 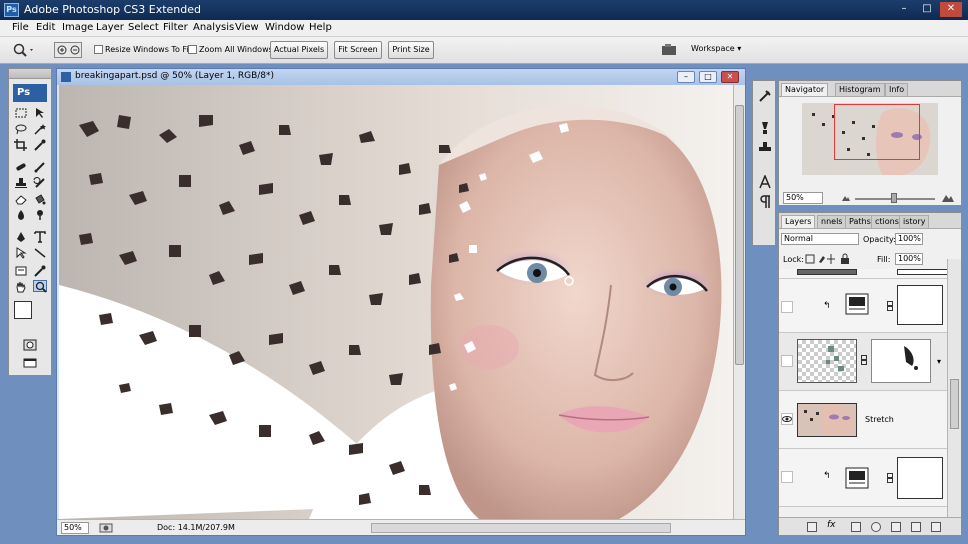 I want to click on path-selection-tool-icon, so click(x=21, y=253).